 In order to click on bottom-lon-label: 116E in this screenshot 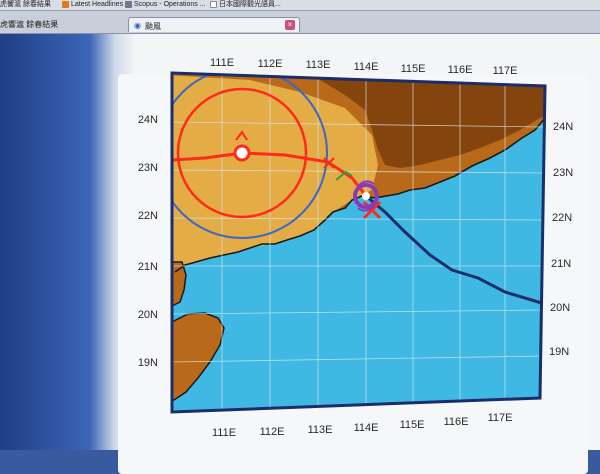, I will do `click(456, 422)`.